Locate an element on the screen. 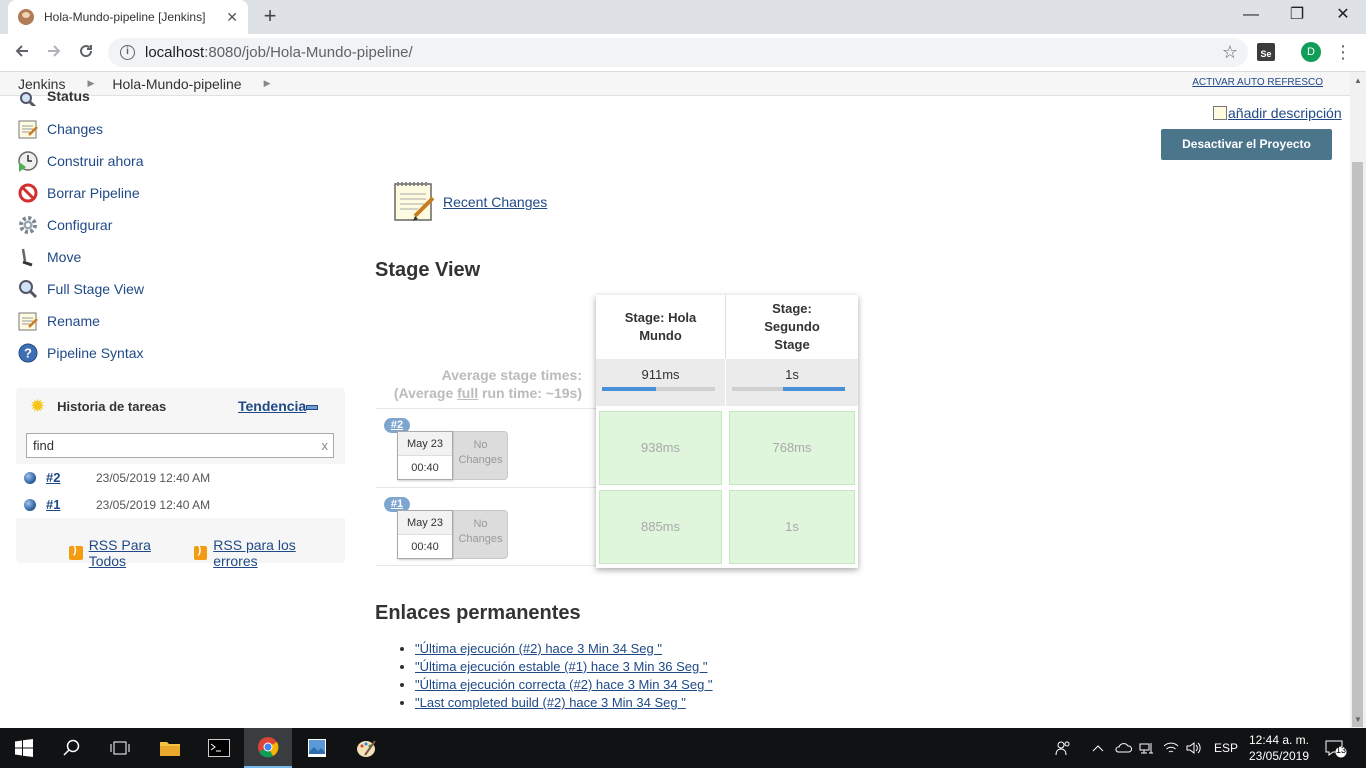 The width and height of the screenshot is (1366, 768). site-info-icon: i is located at coordinates (127, 52).